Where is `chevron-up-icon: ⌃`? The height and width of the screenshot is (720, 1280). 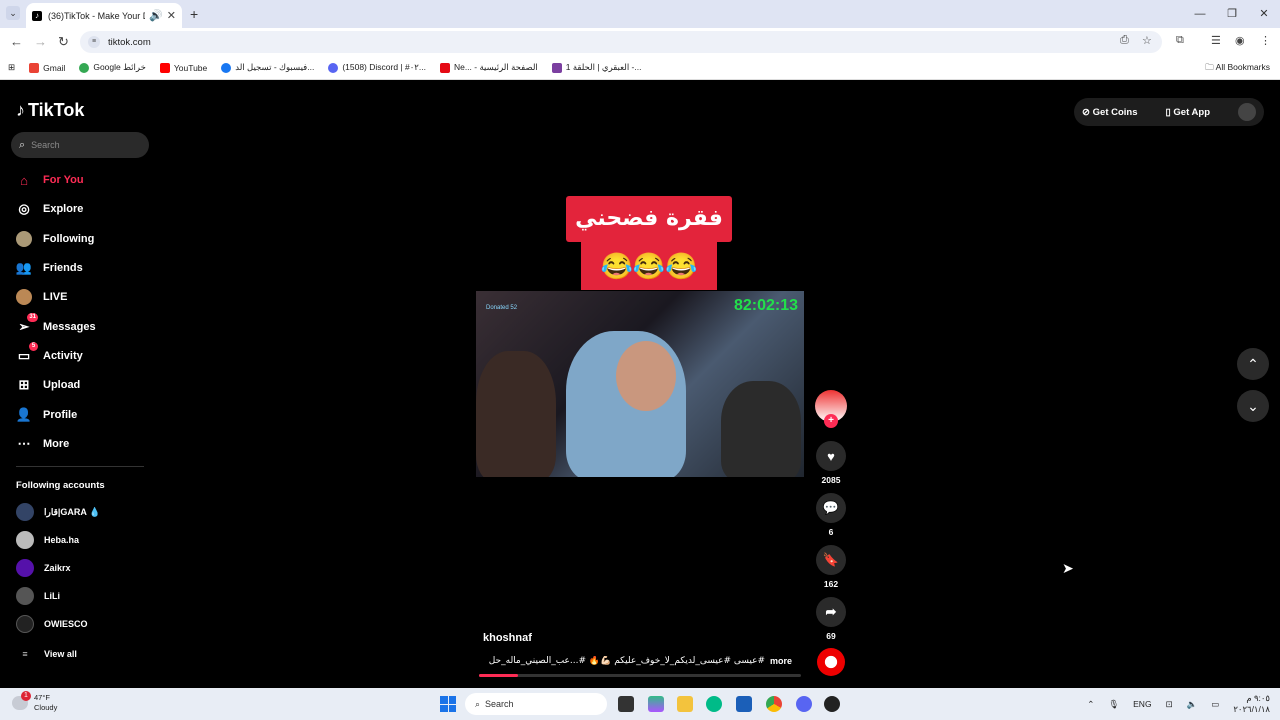 chevron-up-icon: ⌃ is located at coordinates (1090, 704).